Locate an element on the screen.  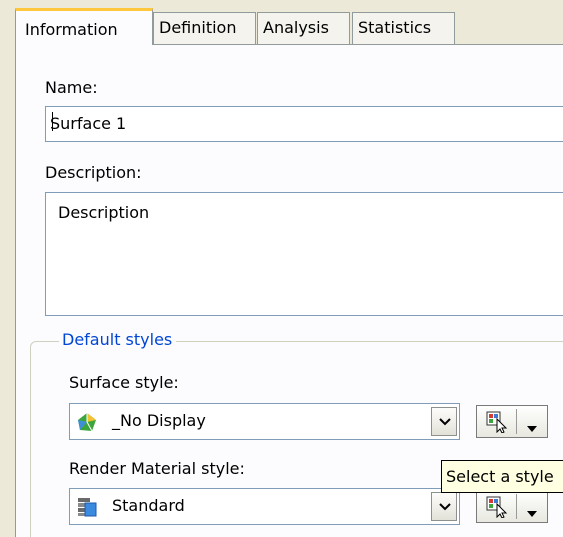
render-material-icon is located at coordinates (87, 507).